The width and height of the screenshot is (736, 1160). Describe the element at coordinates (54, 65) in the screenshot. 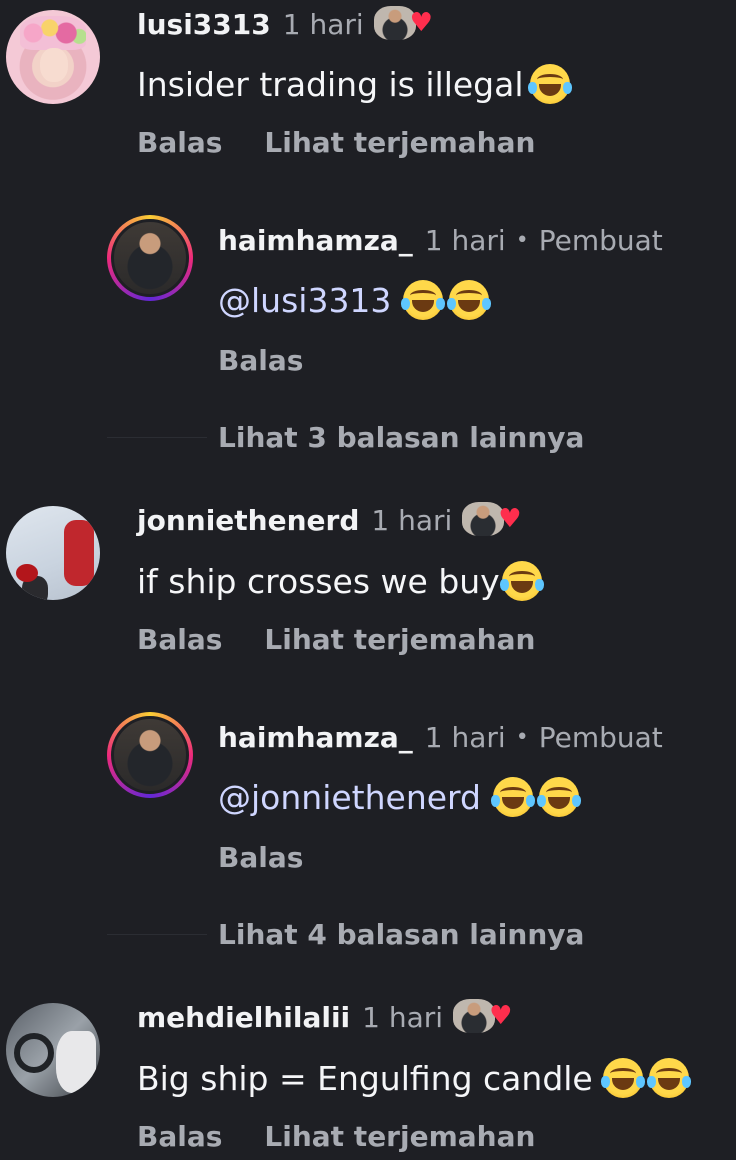

I see `face-graphic` at that location.